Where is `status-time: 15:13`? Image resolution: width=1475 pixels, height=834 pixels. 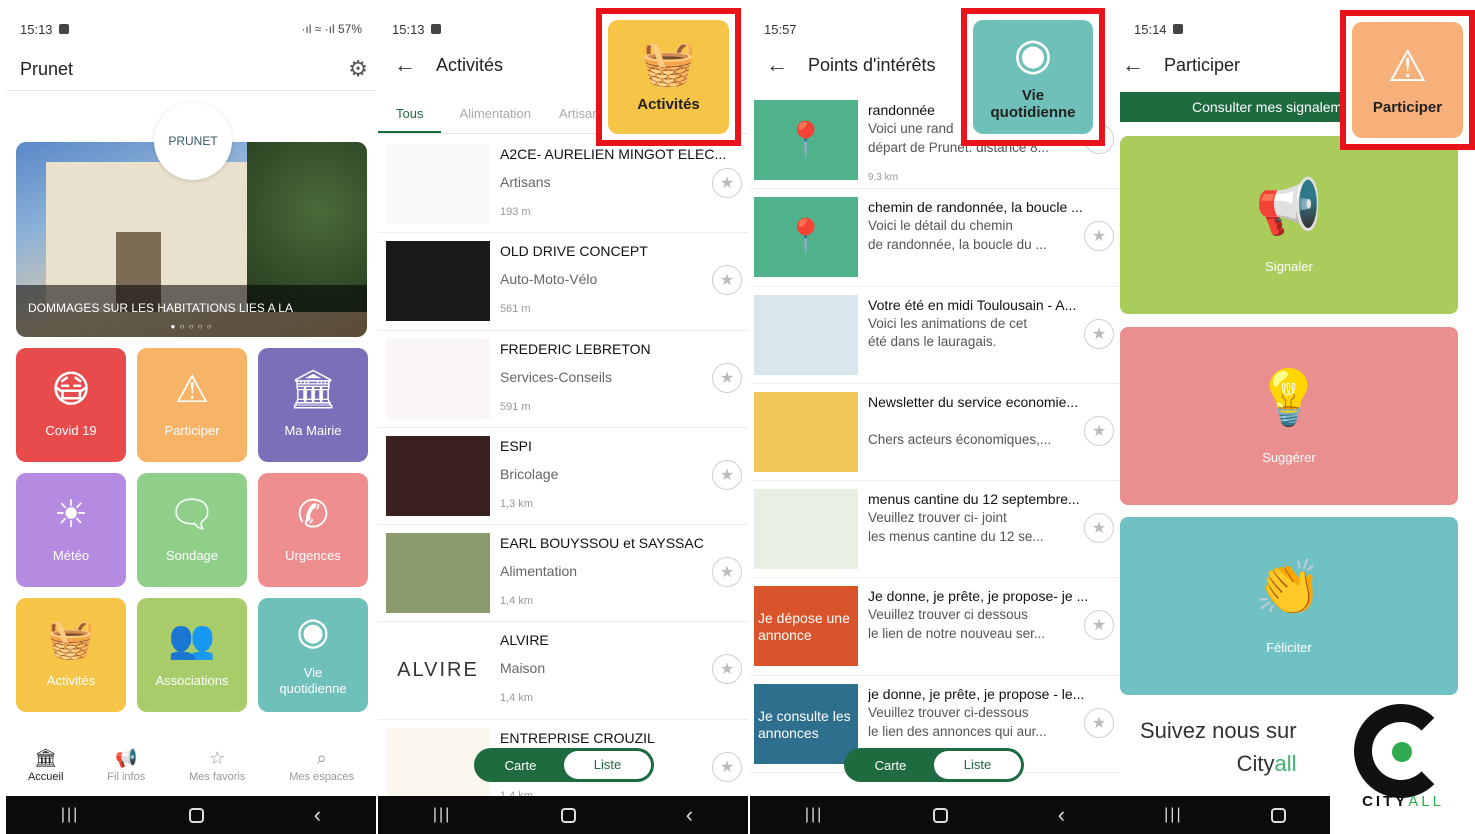 status-time: 15:13 is located at coordinates (36, 29).